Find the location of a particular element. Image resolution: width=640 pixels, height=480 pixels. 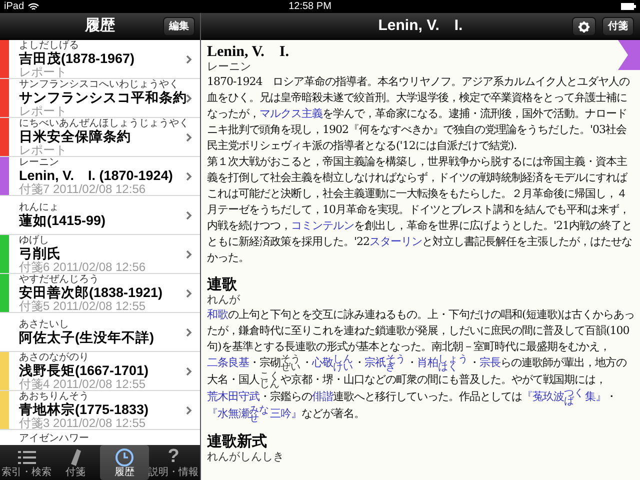

link: コミンテルン is located at coordinates (322, 225).